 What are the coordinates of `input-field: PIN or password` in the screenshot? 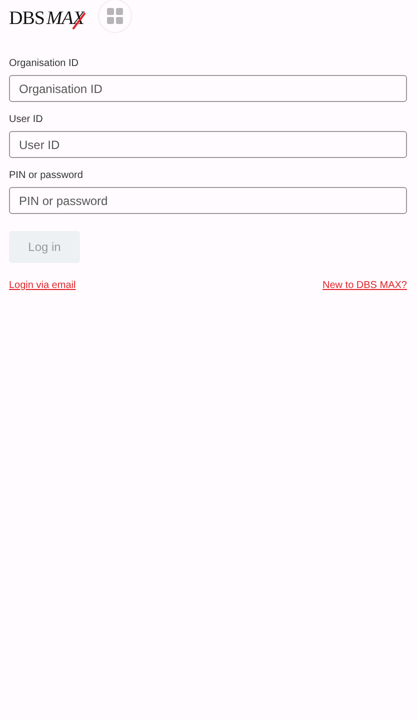 It's located at (208, 200).